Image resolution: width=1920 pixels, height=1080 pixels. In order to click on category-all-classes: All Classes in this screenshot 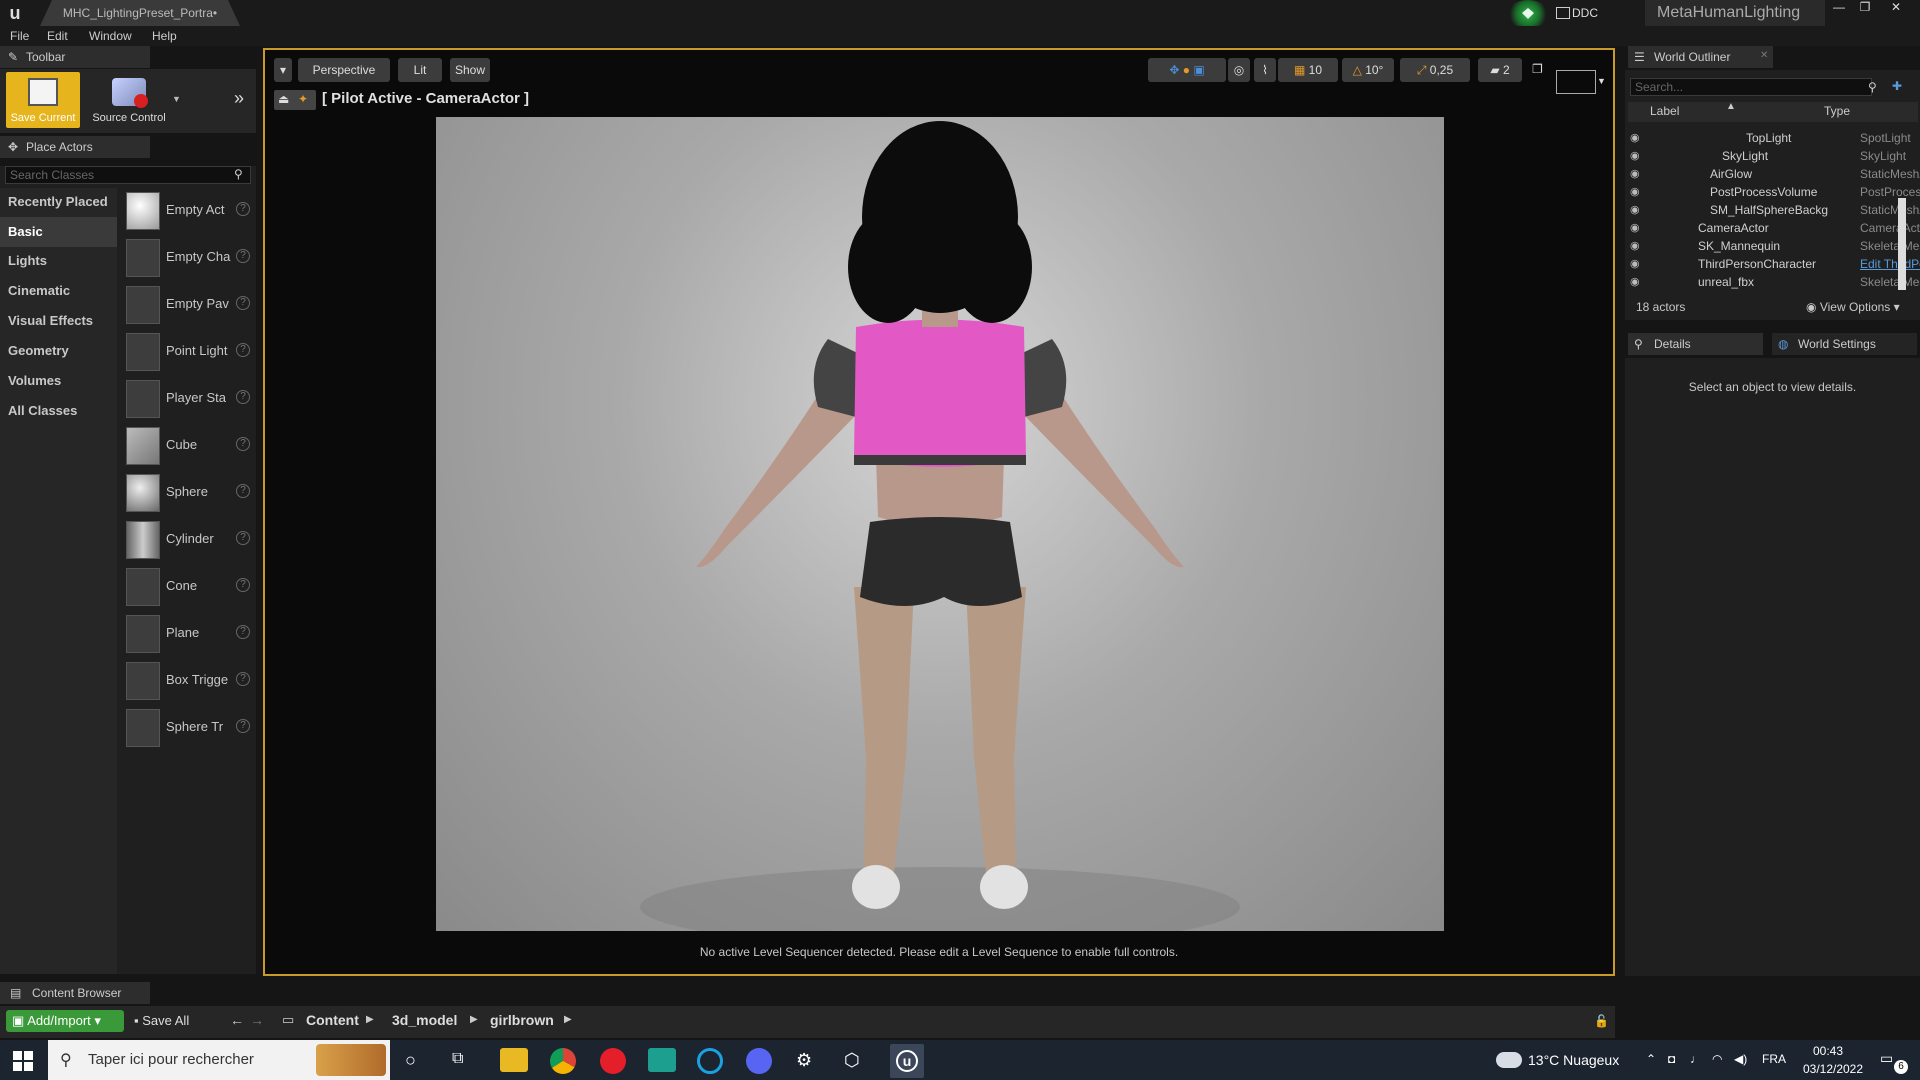, I will do `click(58, 411)`.